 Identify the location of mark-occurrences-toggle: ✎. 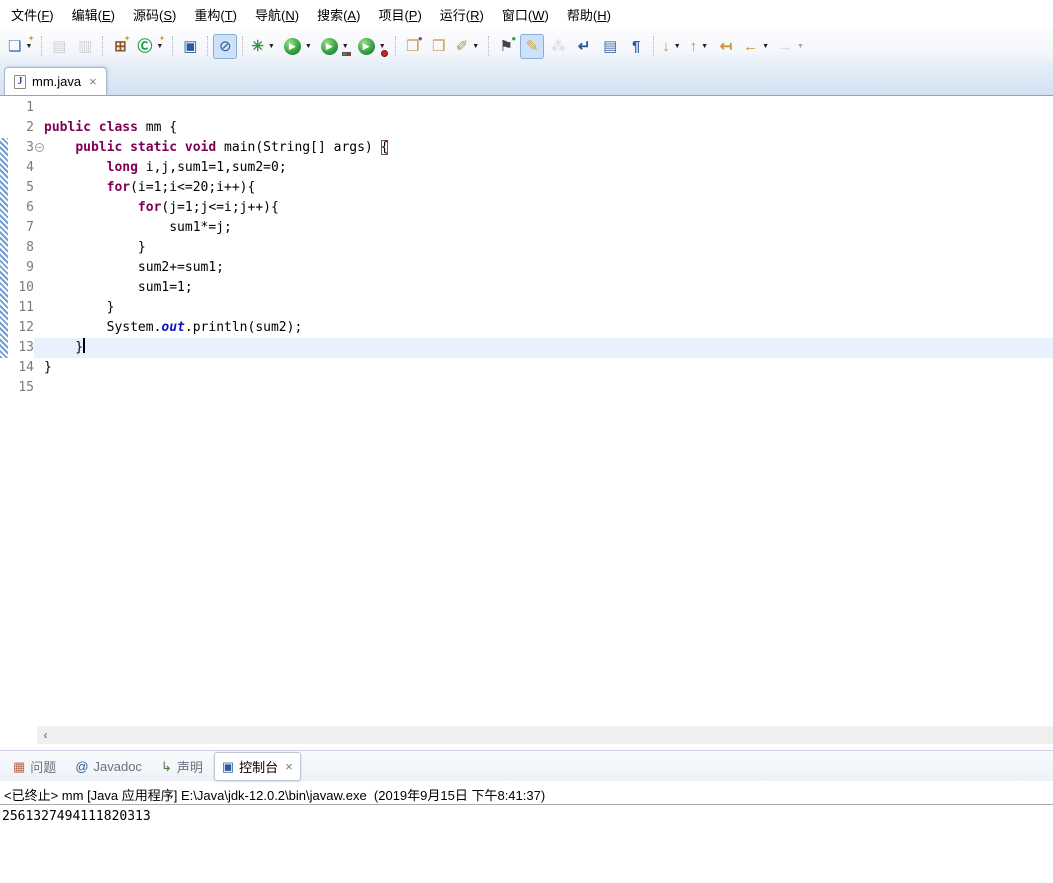
(532, 46).